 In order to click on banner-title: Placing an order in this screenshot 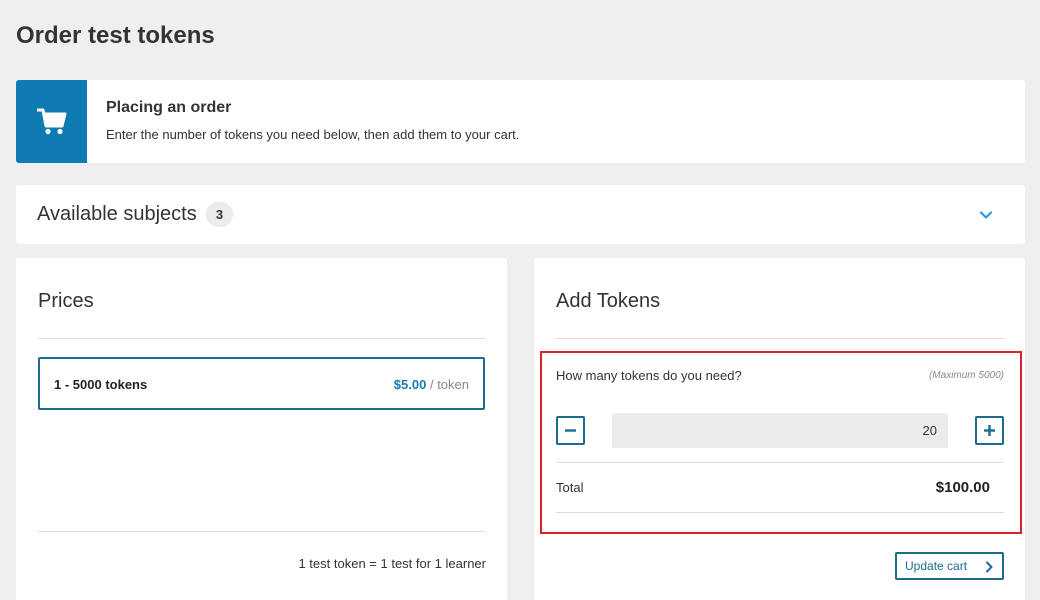, I will do `click(169, 107)`.